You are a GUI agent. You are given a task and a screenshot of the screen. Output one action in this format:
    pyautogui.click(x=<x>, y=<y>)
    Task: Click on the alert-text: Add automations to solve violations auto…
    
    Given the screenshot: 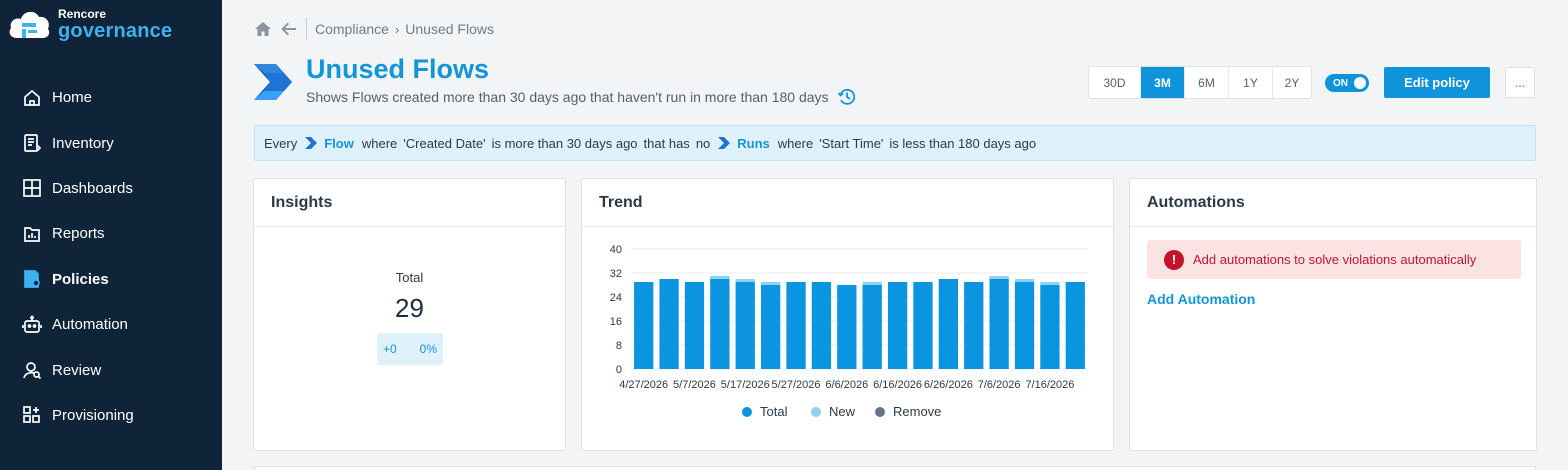 What is the action you would take?
    pyautogui.click(x=1335, y=259)
    